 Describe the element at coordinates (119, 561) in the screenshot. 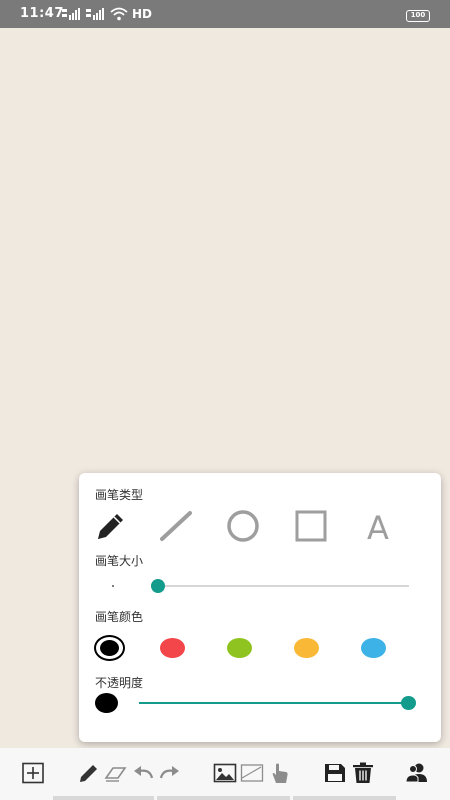

I see `pen-size-label: 画笔大小` at that location.